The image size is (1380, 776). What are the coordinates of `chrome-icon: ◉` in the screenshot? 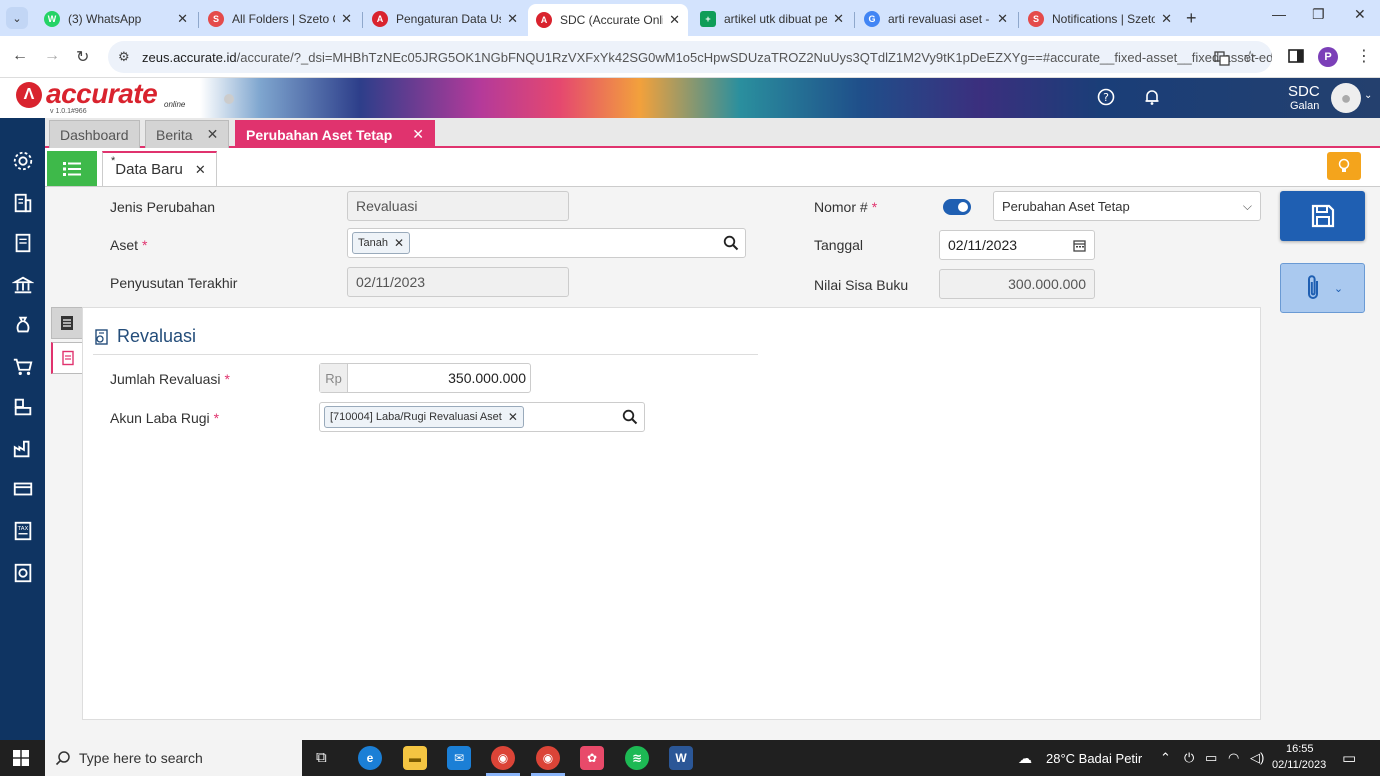 It's located at (503, 758).